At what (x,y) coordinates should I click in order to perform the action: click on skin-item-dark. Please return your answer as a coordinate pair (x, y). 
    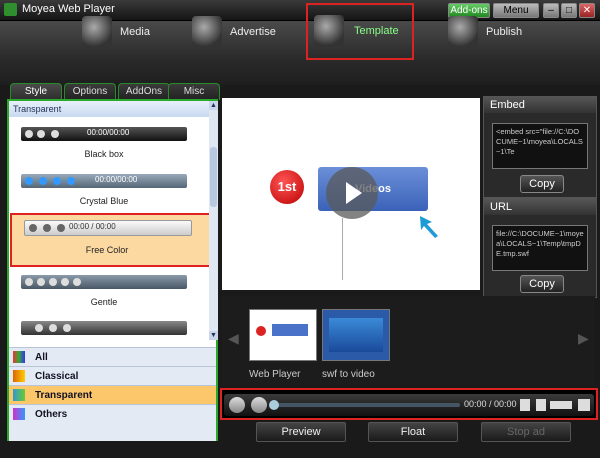
    Looking at the image, I should click on (109, 327).